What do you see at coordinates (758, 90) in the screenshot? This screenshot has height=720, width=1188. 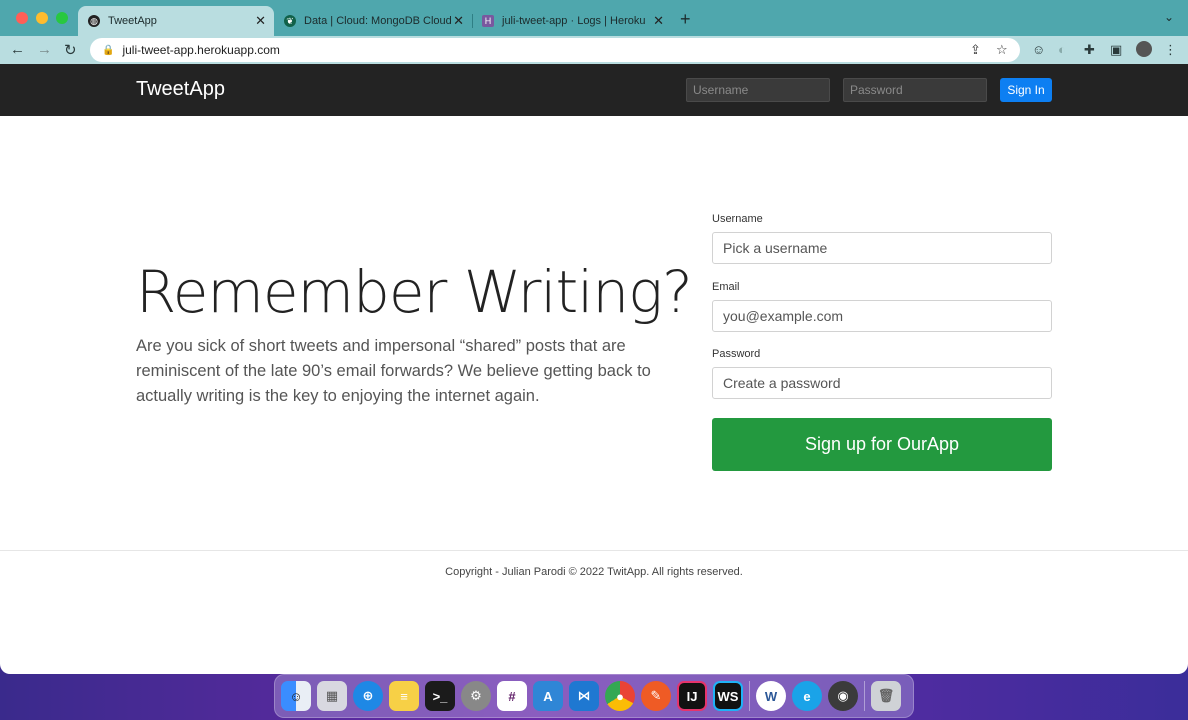 I see `header-username-input` at bounding box center [758, 90].